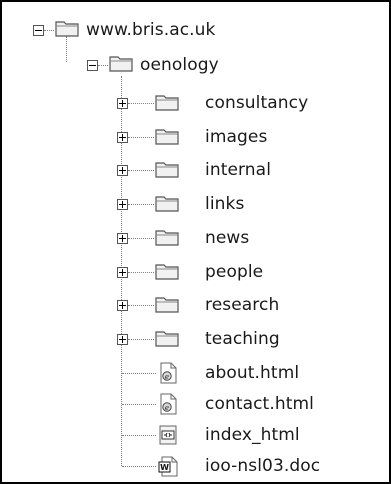 The image size is (391, 484). I want to click on tree-item-research-label: research, so click(242, 305).